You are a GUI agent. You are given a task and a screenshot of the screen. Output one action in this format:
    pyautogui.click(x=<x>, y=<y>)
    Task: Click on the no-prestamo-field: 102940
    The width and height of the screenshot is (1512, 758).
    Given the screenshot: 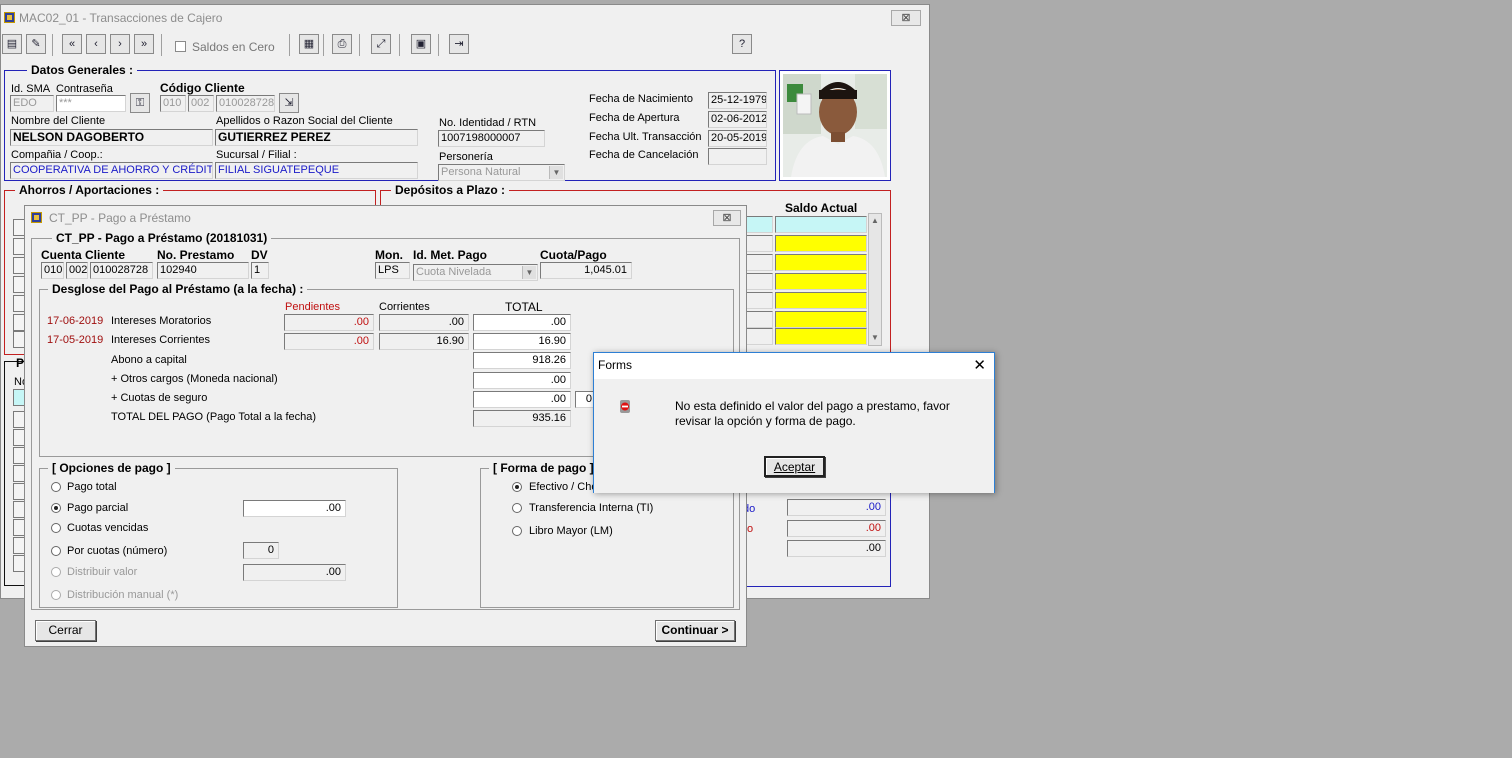 What is the action you would take?
    pyautogui.click(x=203, y=270)
    